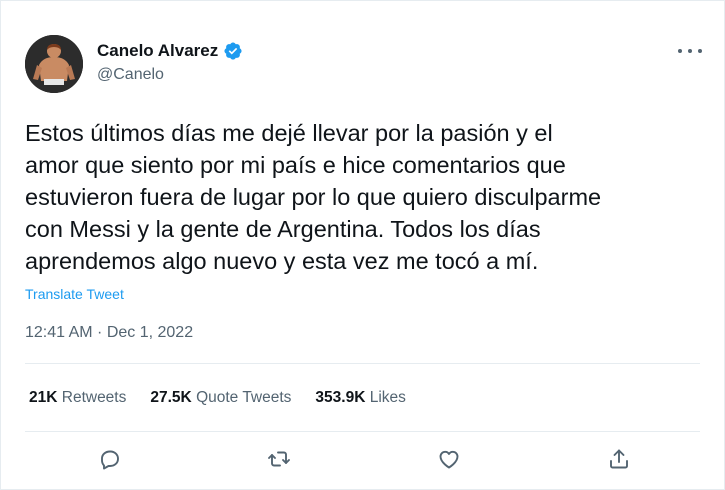 The width and height of the screenshot is (725, 490). I want to click on verified-badge-icon, so click(233, 51).